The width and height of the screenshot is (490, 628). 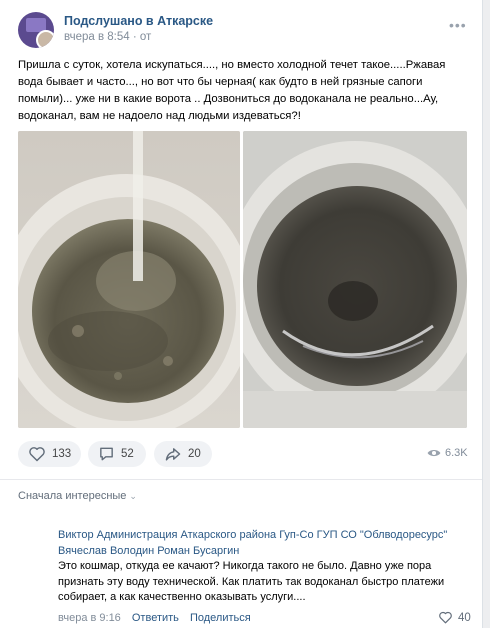 What do you see at coordinates (194, 454) in the screenshot?
I see `share-count: 20` at bounding box center [194, 454].